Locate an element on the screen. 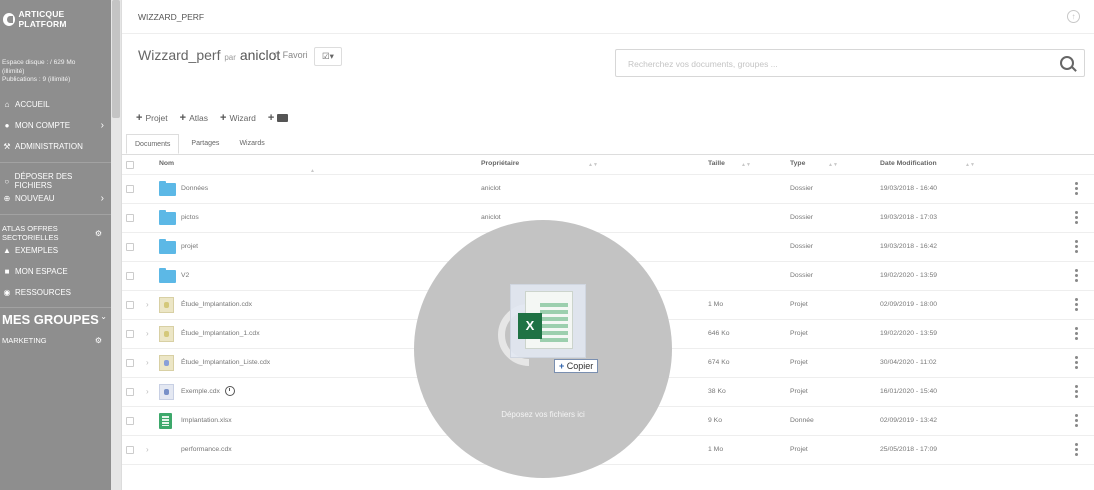 Image resolution: width=1094 pixels, height=490 pixels. search-box is located at coordinates (850, 63).